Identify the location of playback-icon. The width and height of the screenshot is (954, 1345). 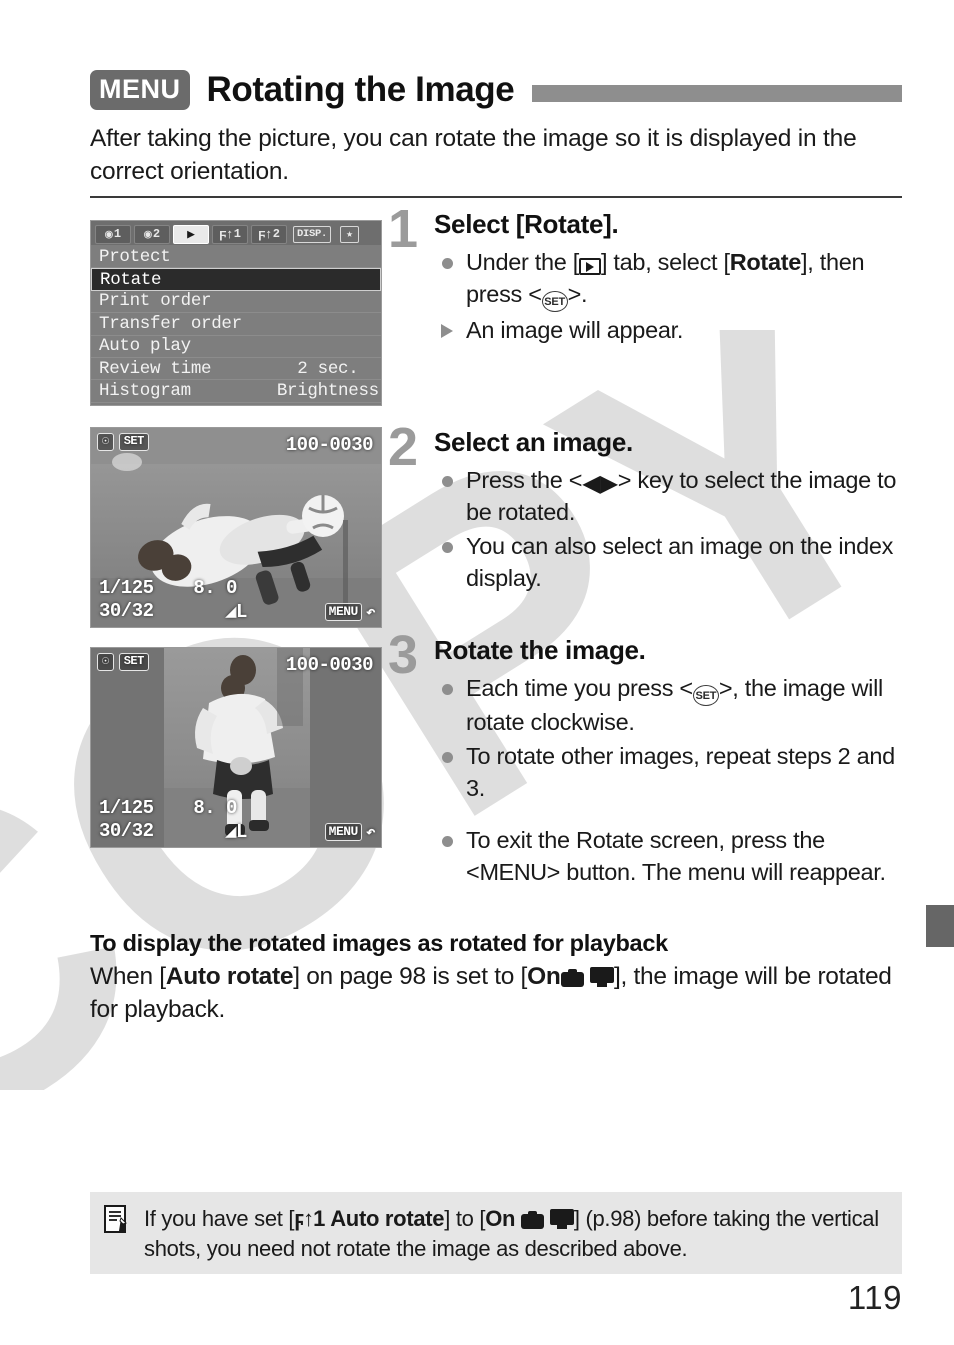
(589, 267).